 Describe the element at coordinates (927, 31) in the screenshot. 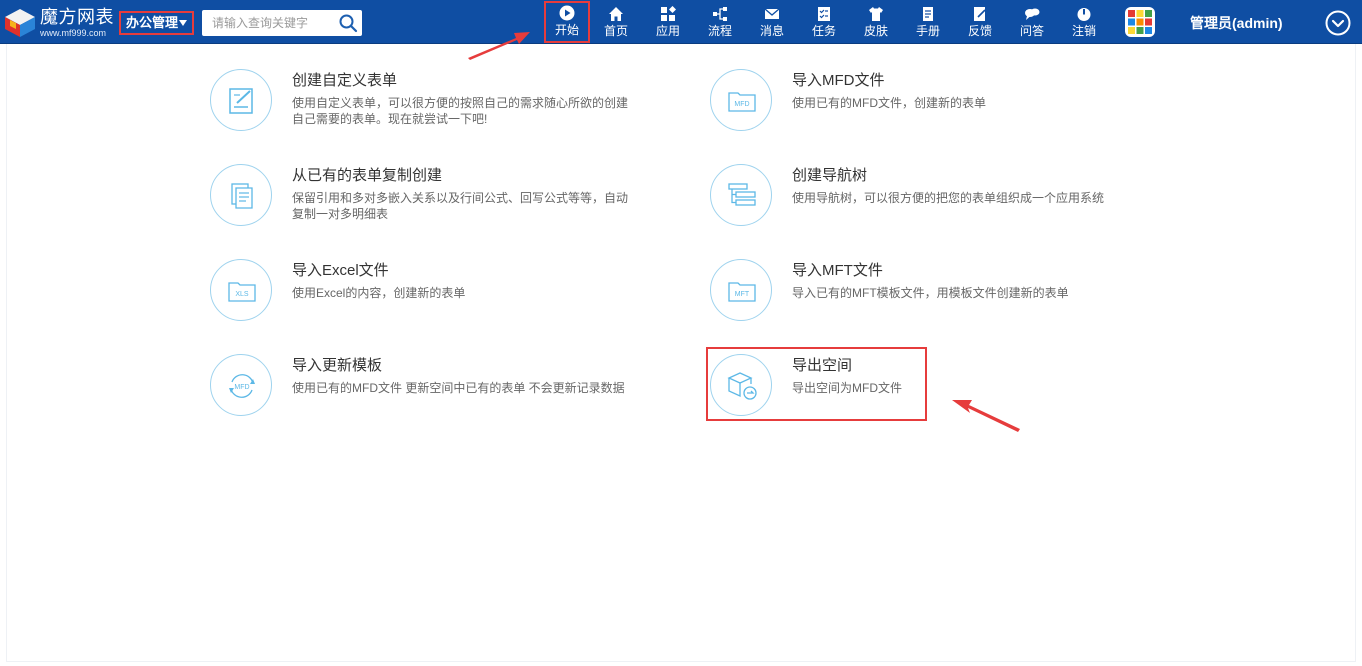

I see `nav-label: 手册` at that location.